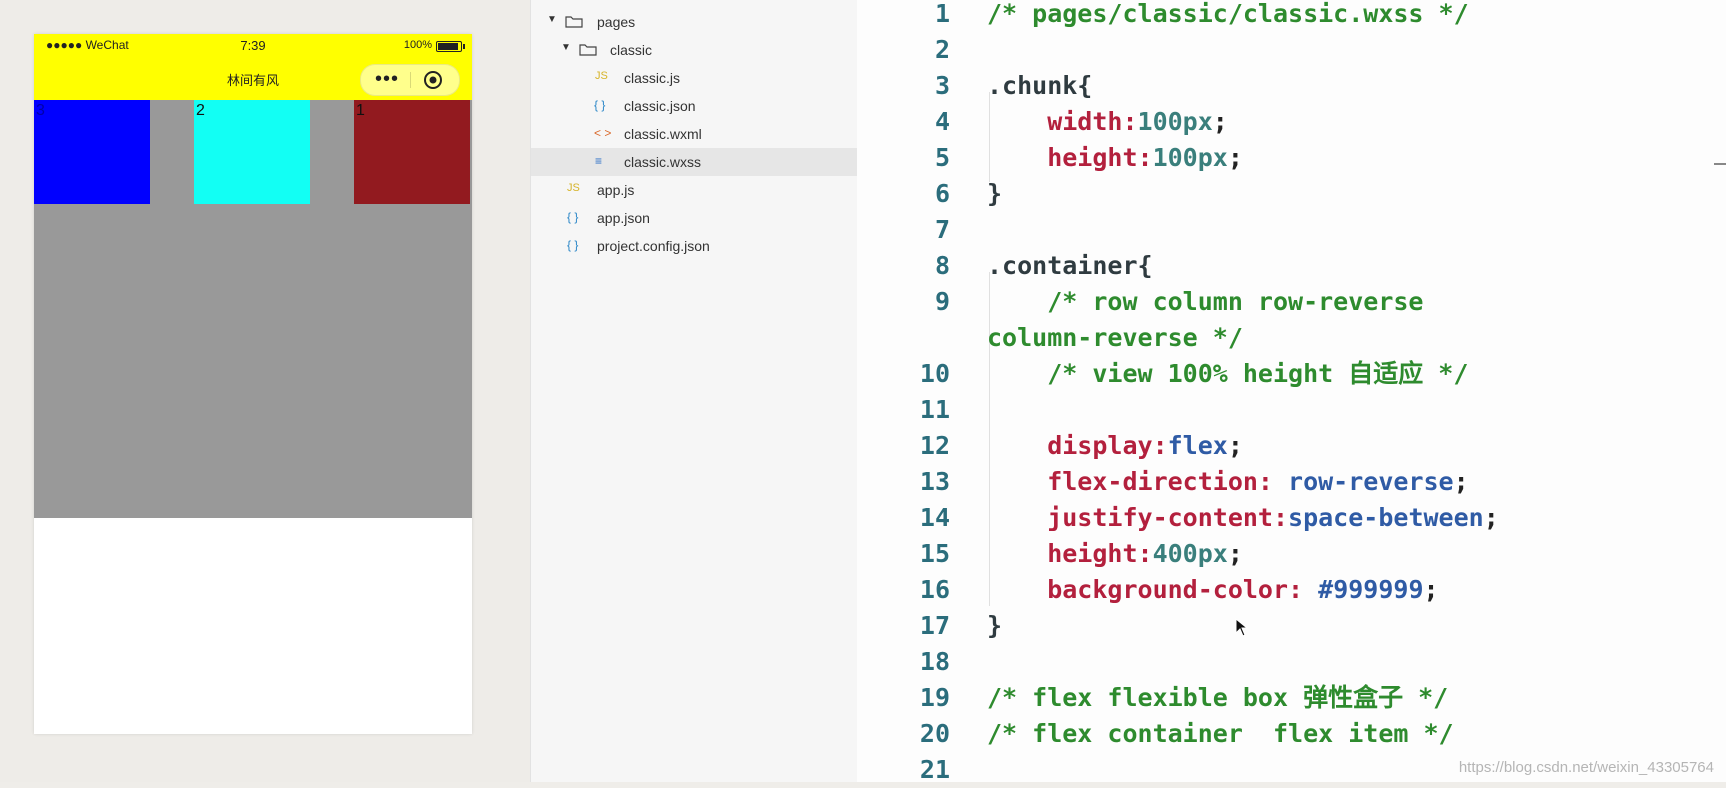 This screenshot has height=788, width=1726. I want to click on code-line: 11, so click(1291, 410).